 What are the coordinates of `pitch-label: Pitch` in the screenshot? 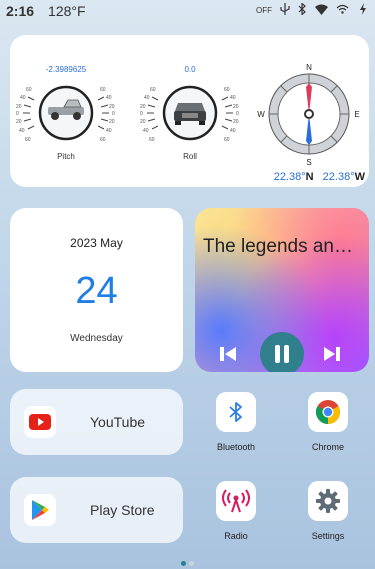 It's located at (66, 156).